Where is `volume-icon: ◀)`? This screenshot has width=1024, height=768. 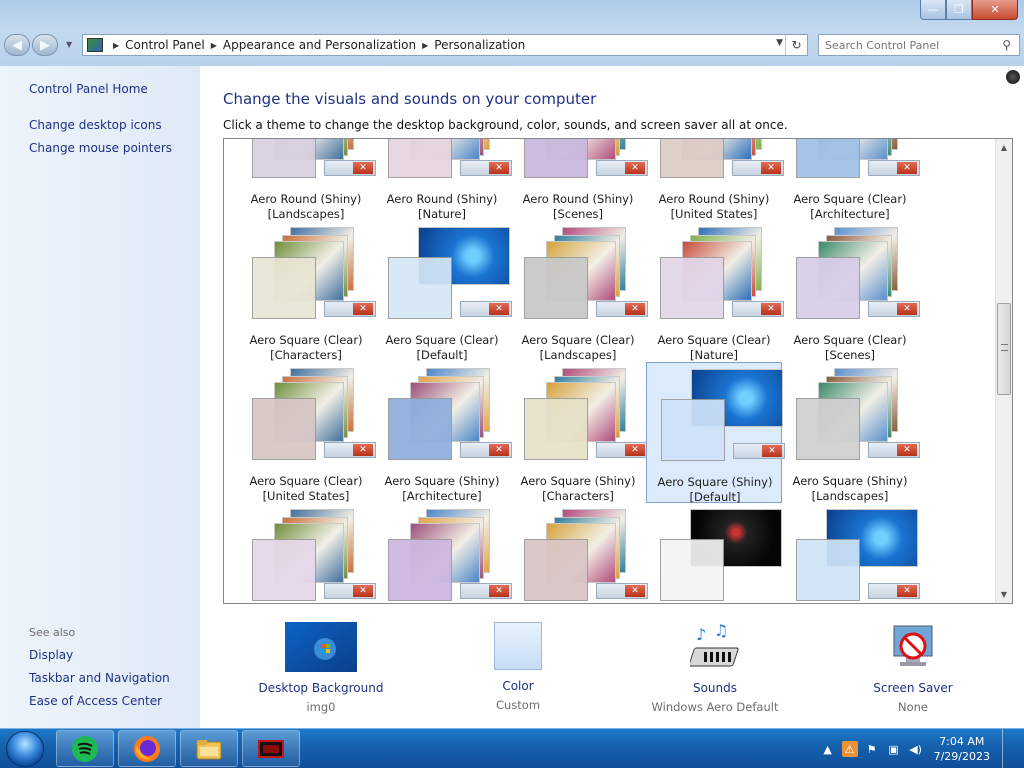
volume-icon: ◀) is located at coordinates (916, 749).